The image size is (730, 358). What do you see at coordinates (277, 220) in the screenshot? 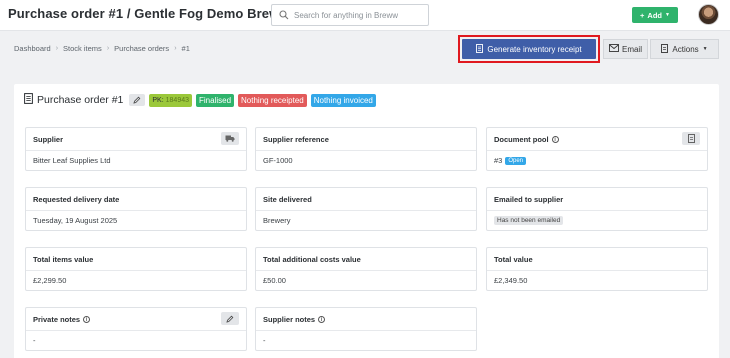
I see `field-value: Brewery` at bounding box center [277, 220].